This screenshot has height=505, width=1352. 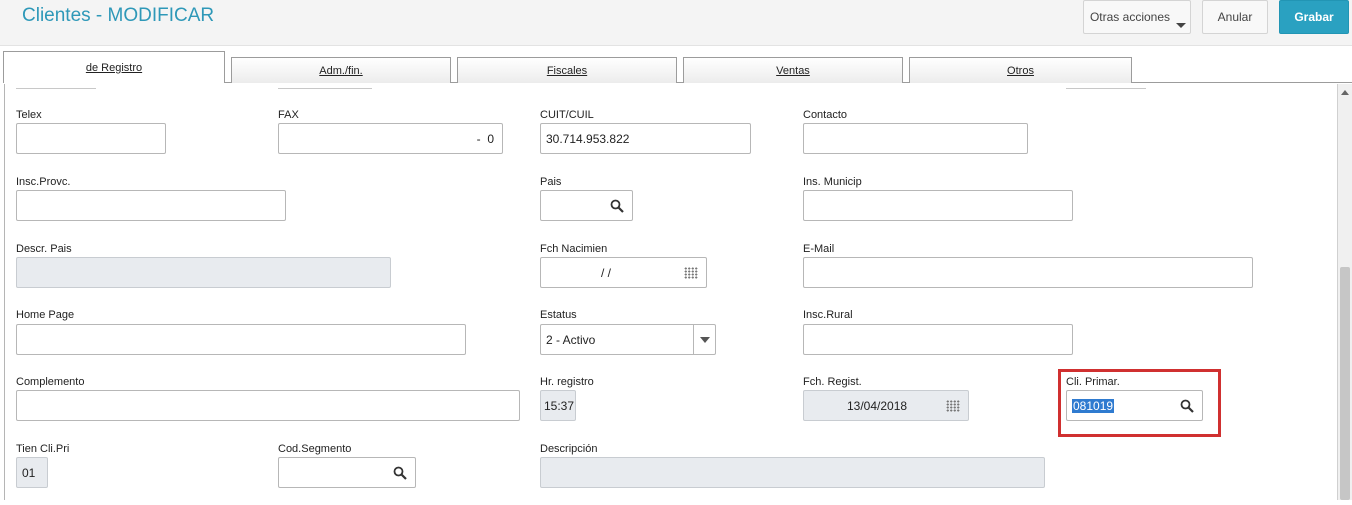 I want to click on contacto-label: Contacto, so click(x=825, y=115).